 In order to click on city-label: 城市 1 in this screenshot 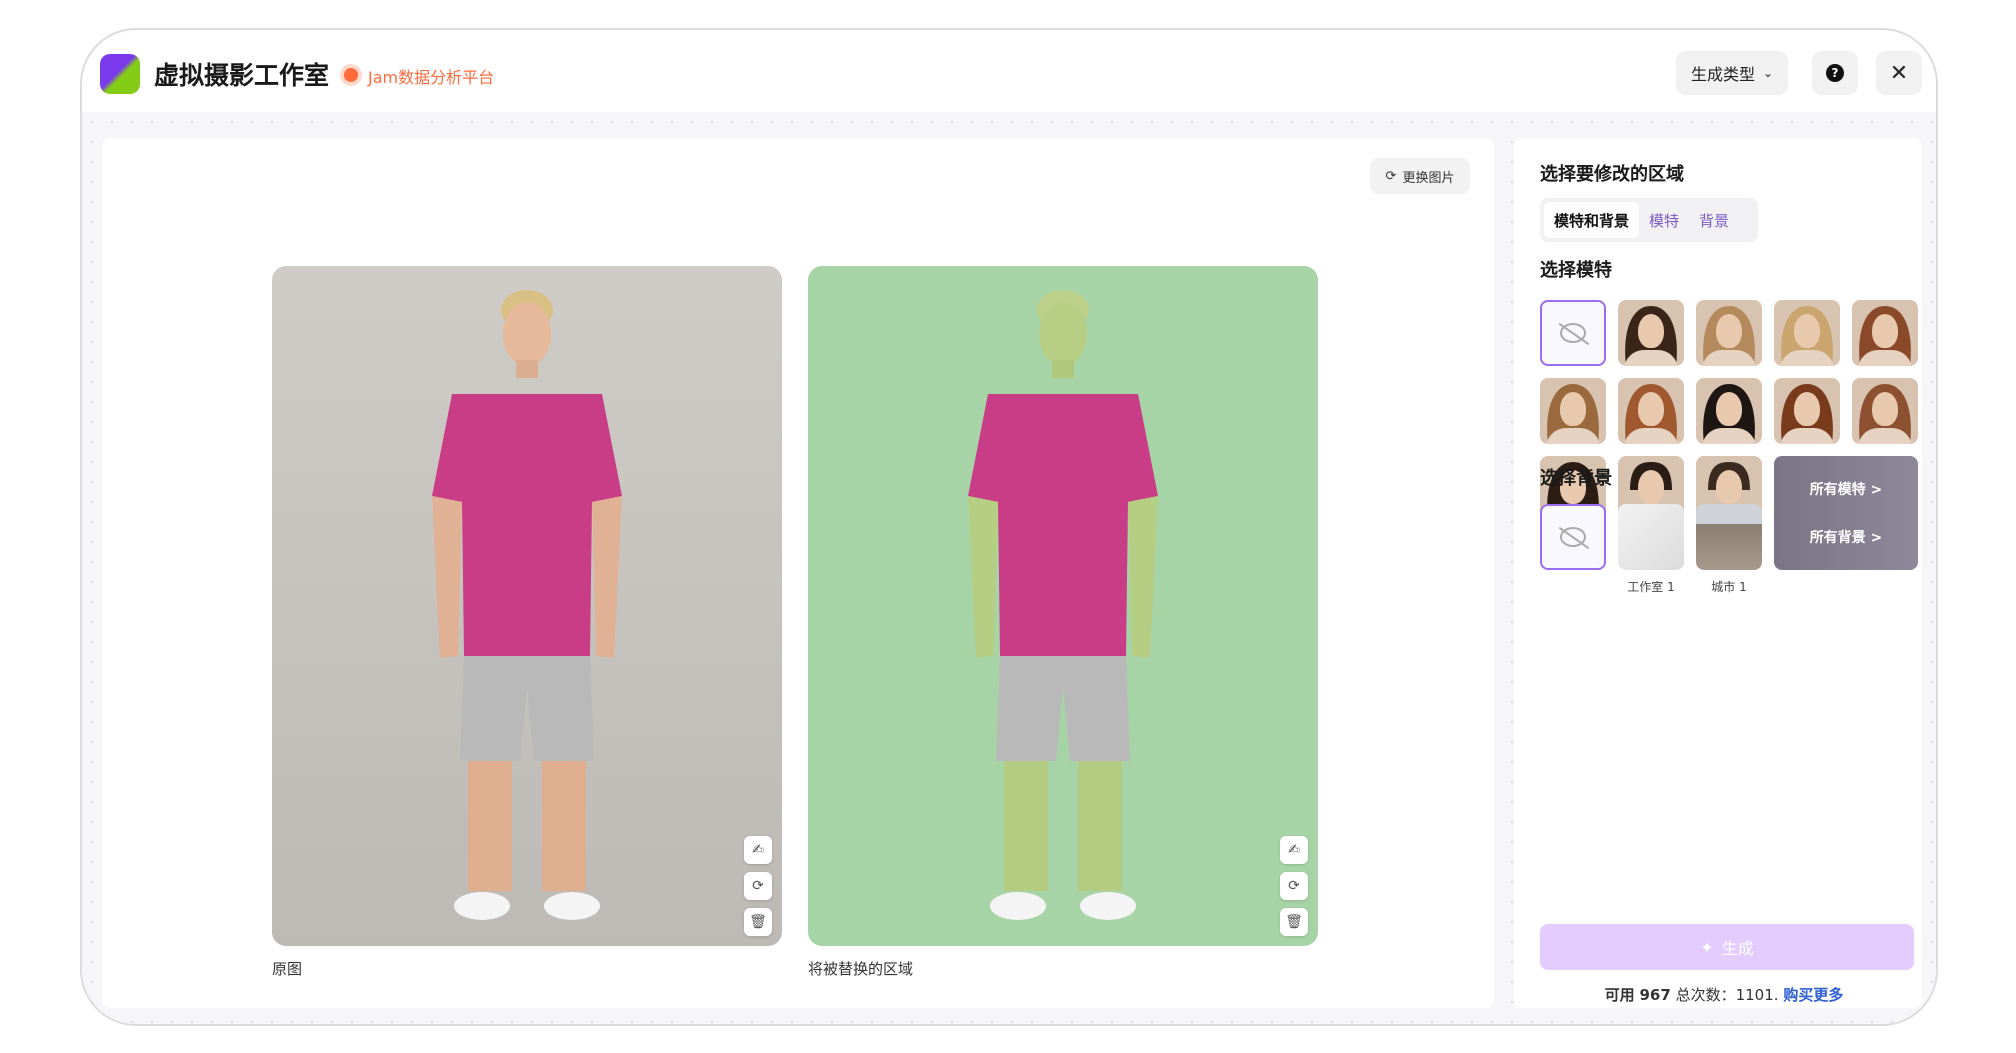, I will do `click(1729, 587)`.